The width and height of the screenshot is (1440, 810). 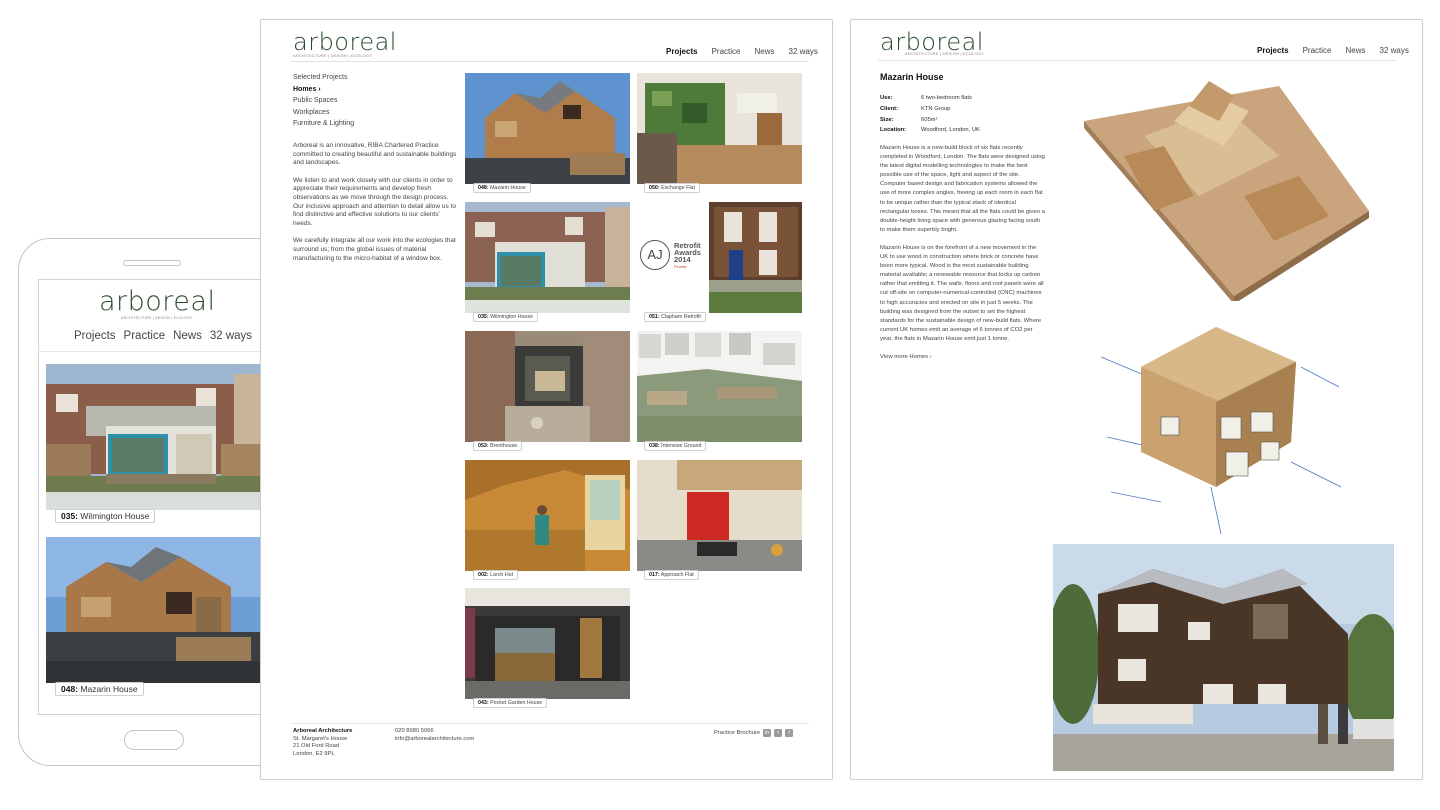 I want to click on mobile-logo: arboreal, so click(x=157, y=301).